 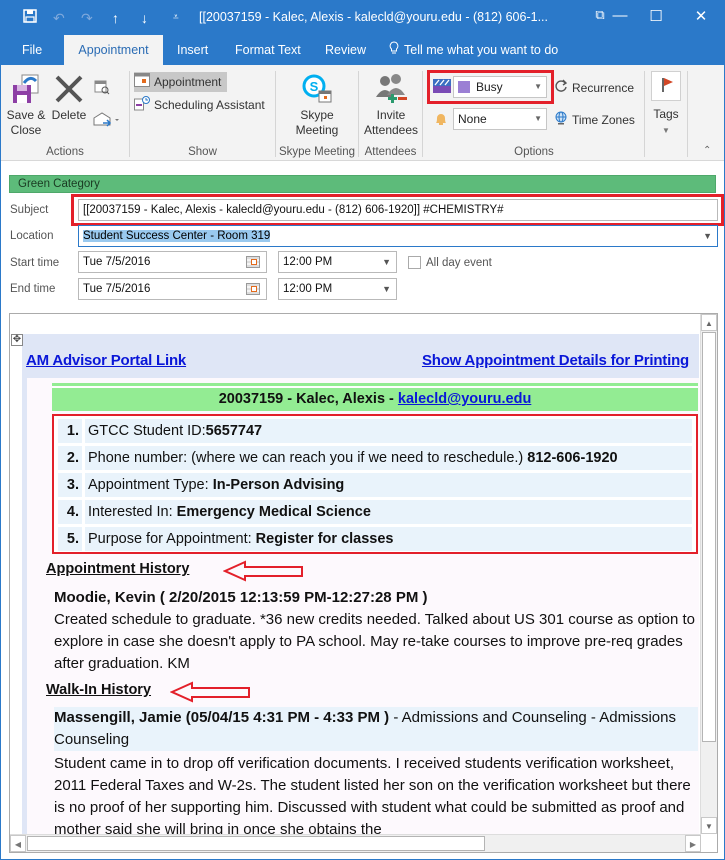 What do you see at coordinates (69, 89) in the screenshot?
I see `delete-x-icon` at bounding box center [69, 89].